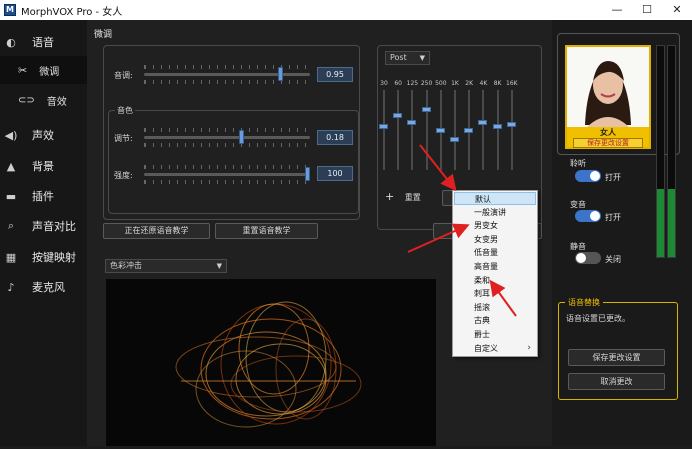 The width and height of the screenshot is (692, 449). Describe the element at coordinates (227, 174) in the screenshot. I see `strength-track` at that location.